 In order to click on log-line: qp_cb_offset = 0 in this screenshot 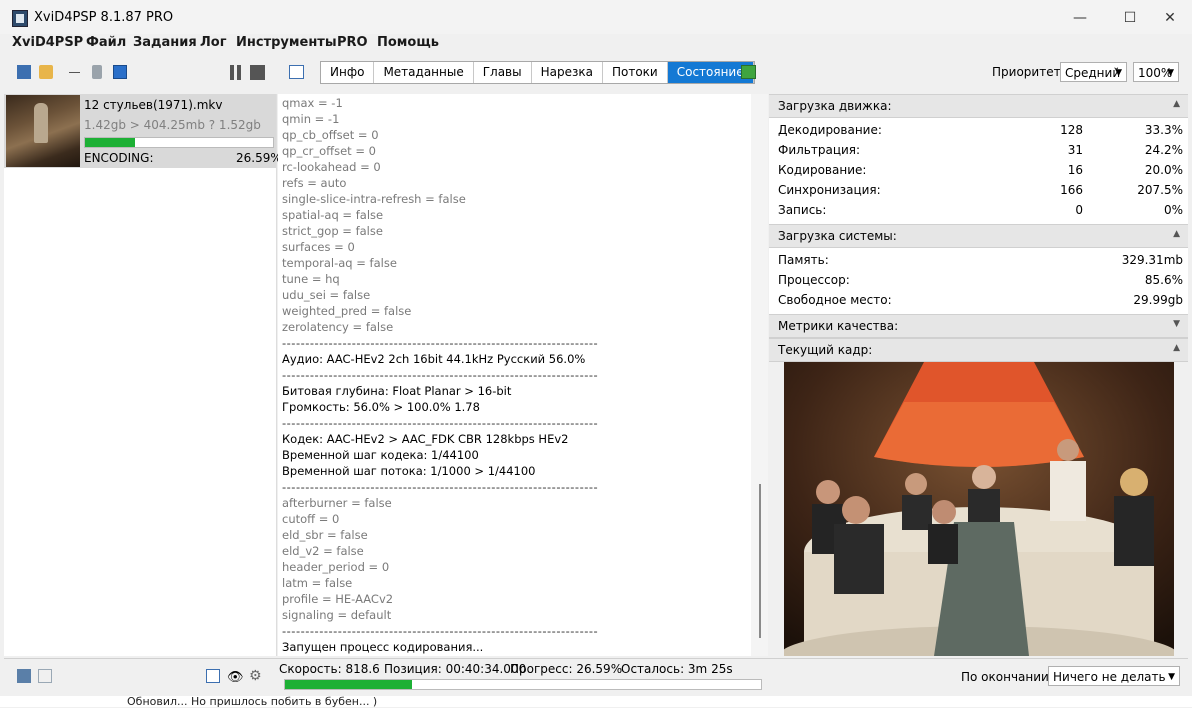, I will do `click(330, 135)`.